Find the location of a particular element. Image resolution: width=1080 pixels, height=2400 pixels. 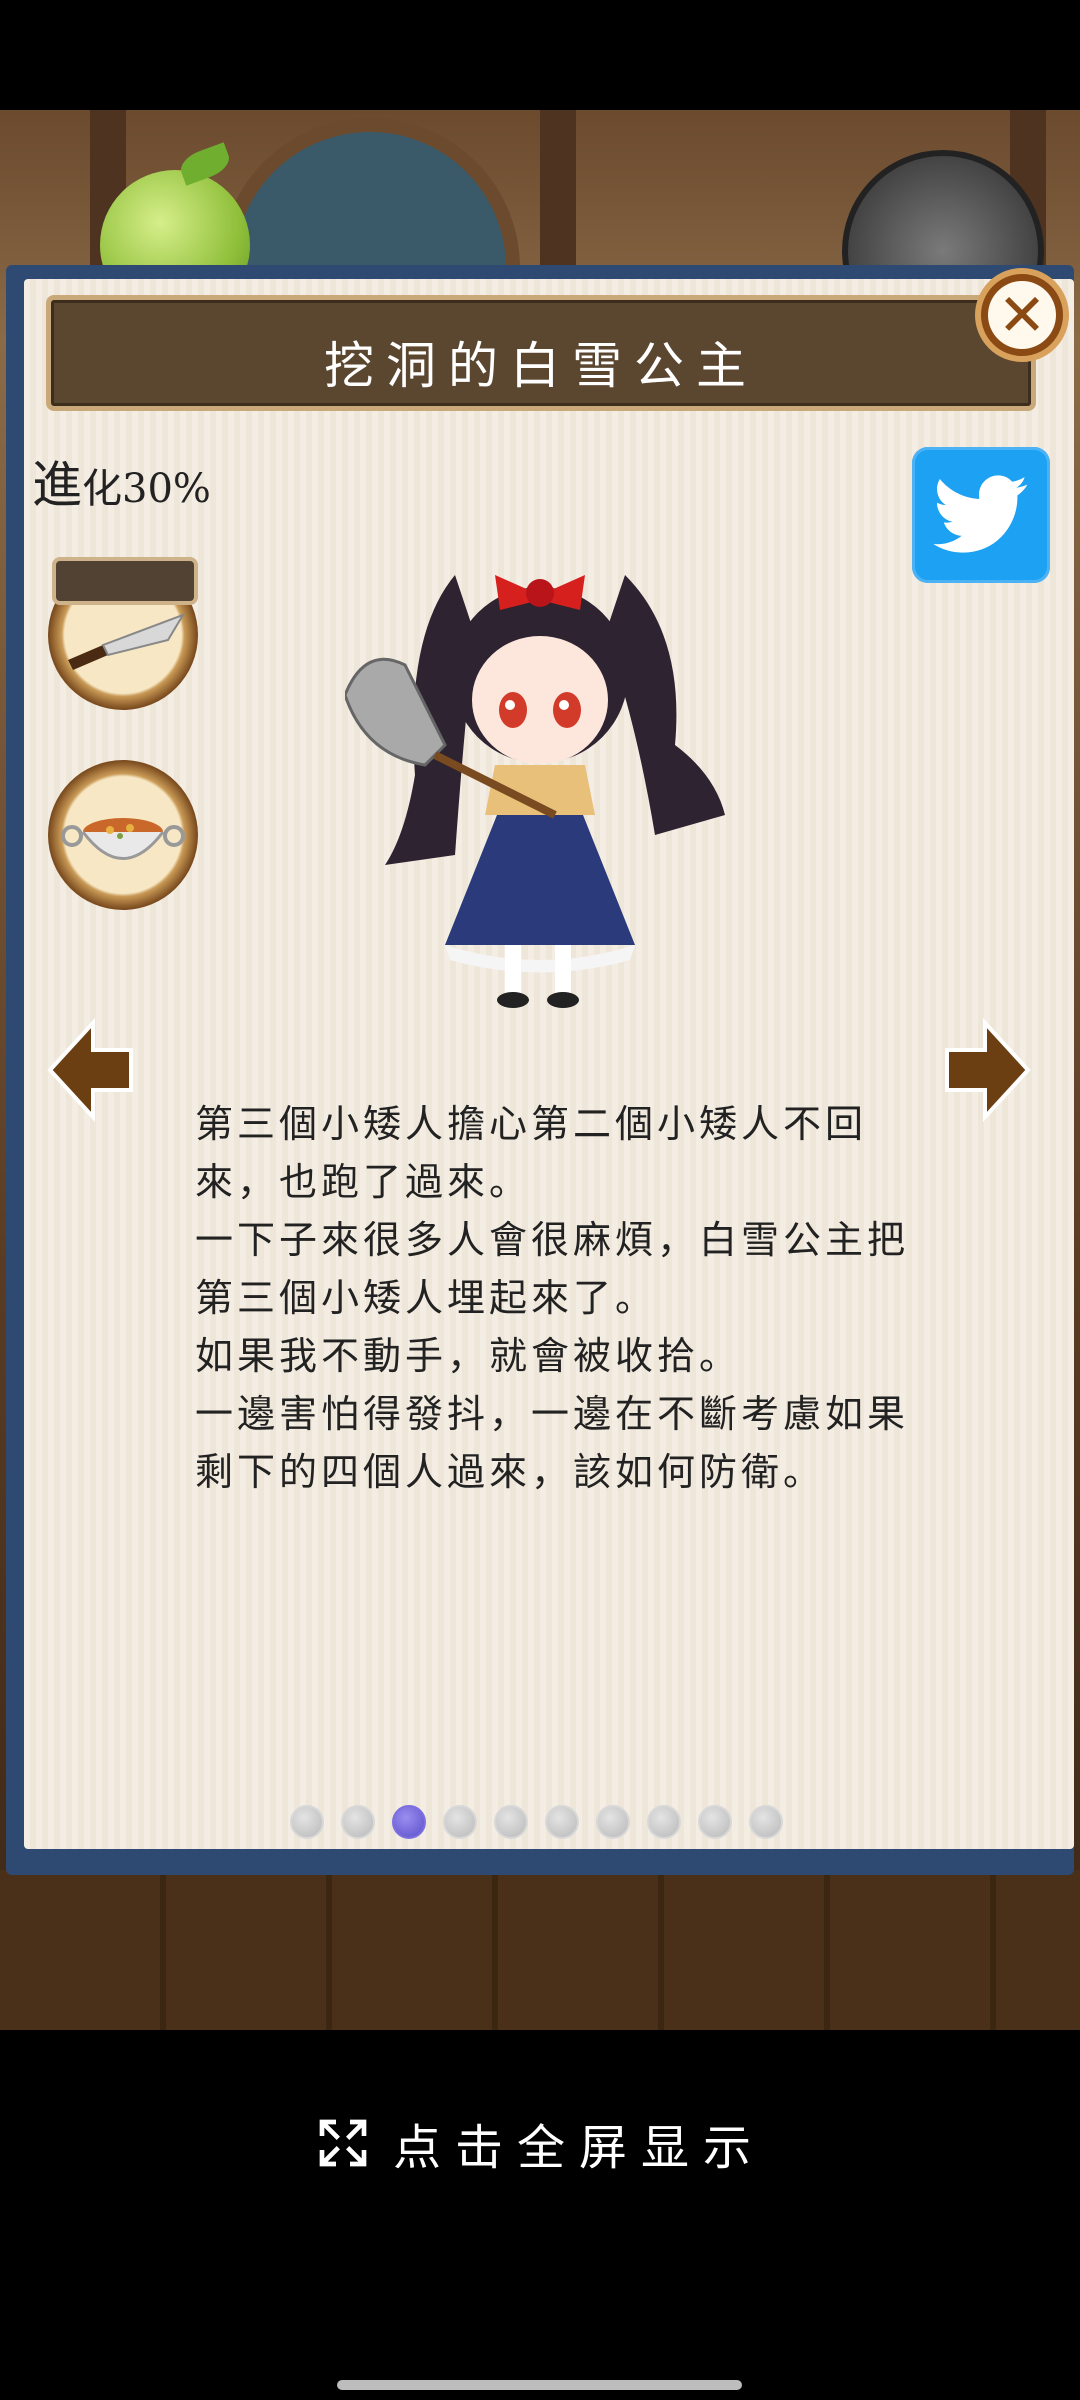

evolution-progress: 進化30% is located at coordinates (121, 481).